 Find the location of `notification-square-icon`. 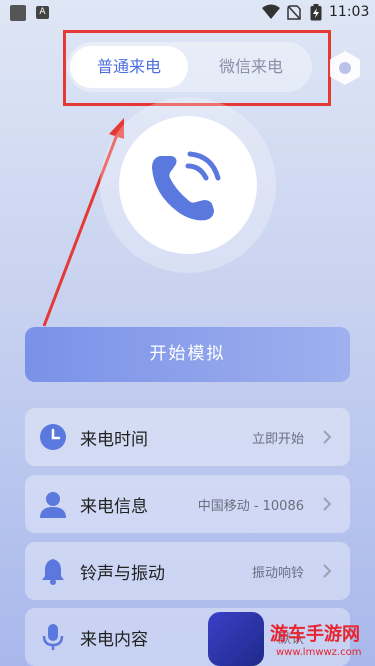

notification-square-icon is located at coordinates (18, 13).